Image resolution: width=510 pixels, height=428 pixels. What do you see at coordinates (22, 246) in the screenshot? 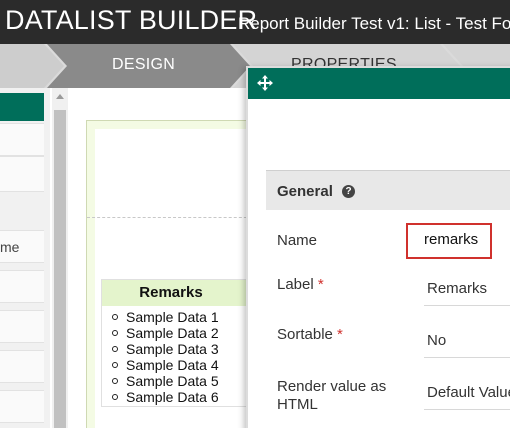
I see `palette-item: me` at bounding box center [22, 246].